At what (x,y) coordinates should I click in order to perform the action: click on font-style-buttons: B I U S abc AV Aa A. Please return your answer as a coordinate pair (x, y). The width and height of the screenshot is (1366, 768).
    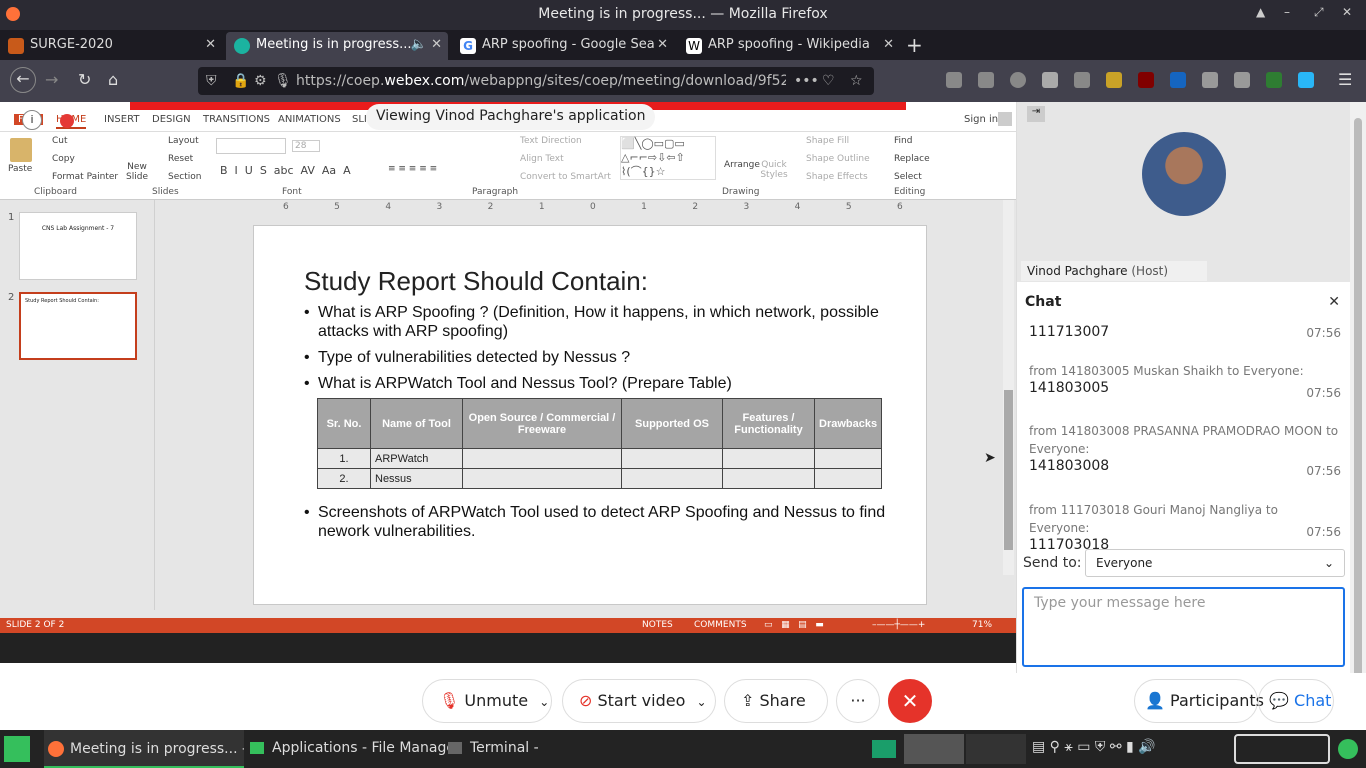
    Looking at the image, I should click on (285, 170).